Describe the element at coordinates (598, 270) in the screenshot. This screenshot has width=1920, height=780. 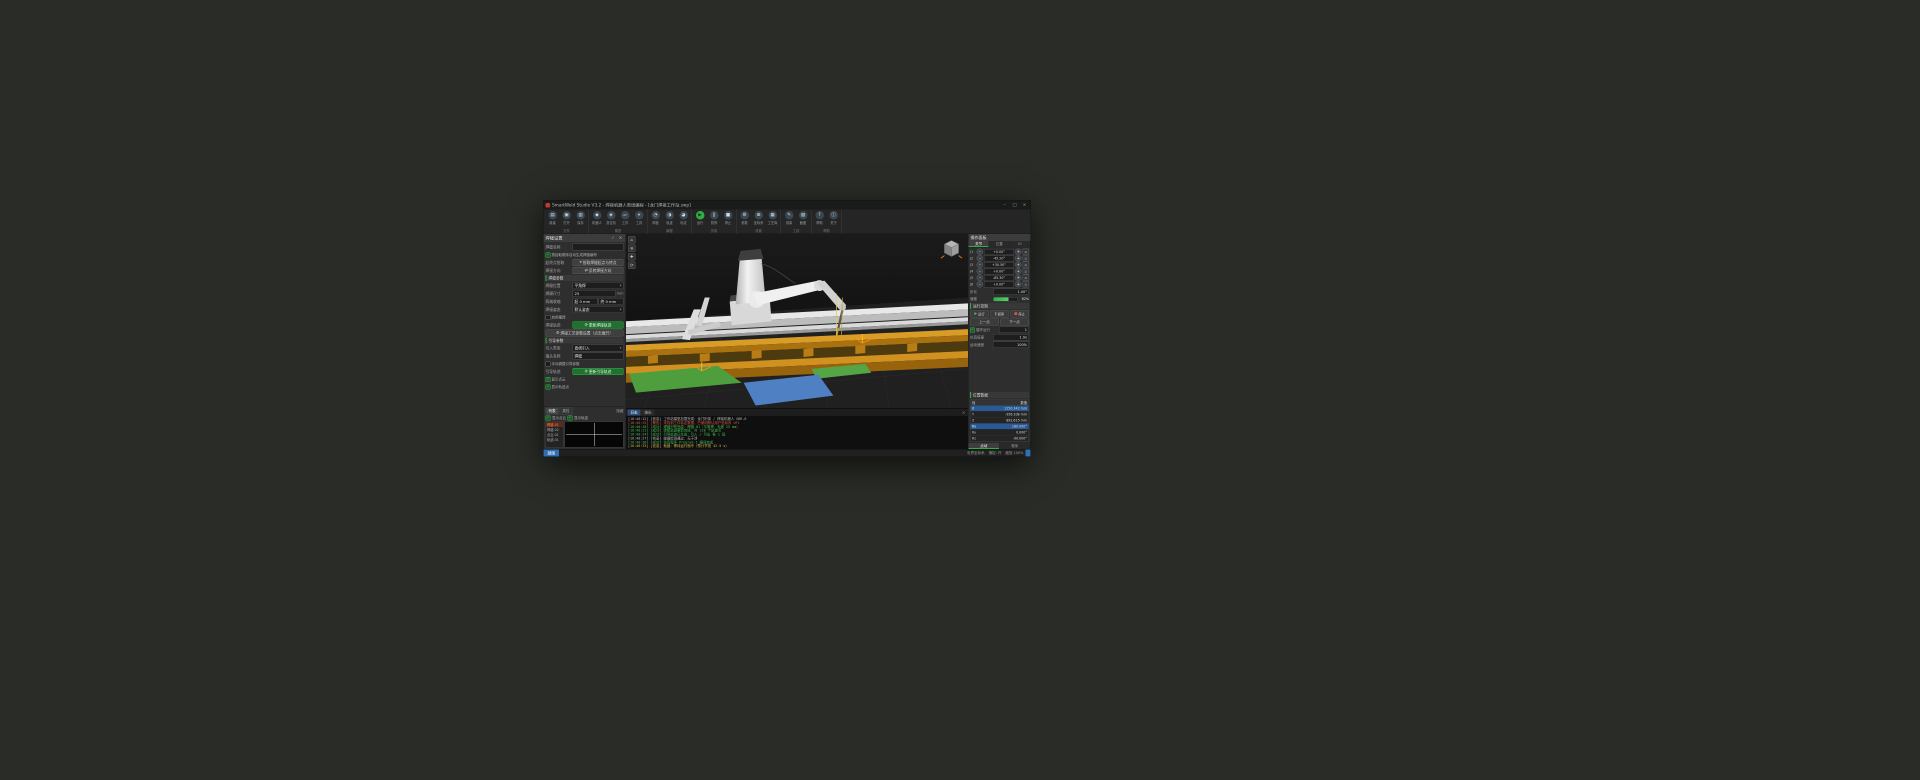
I see `reverse-direction-button: ⇄ 反转焊接方向` at that location.